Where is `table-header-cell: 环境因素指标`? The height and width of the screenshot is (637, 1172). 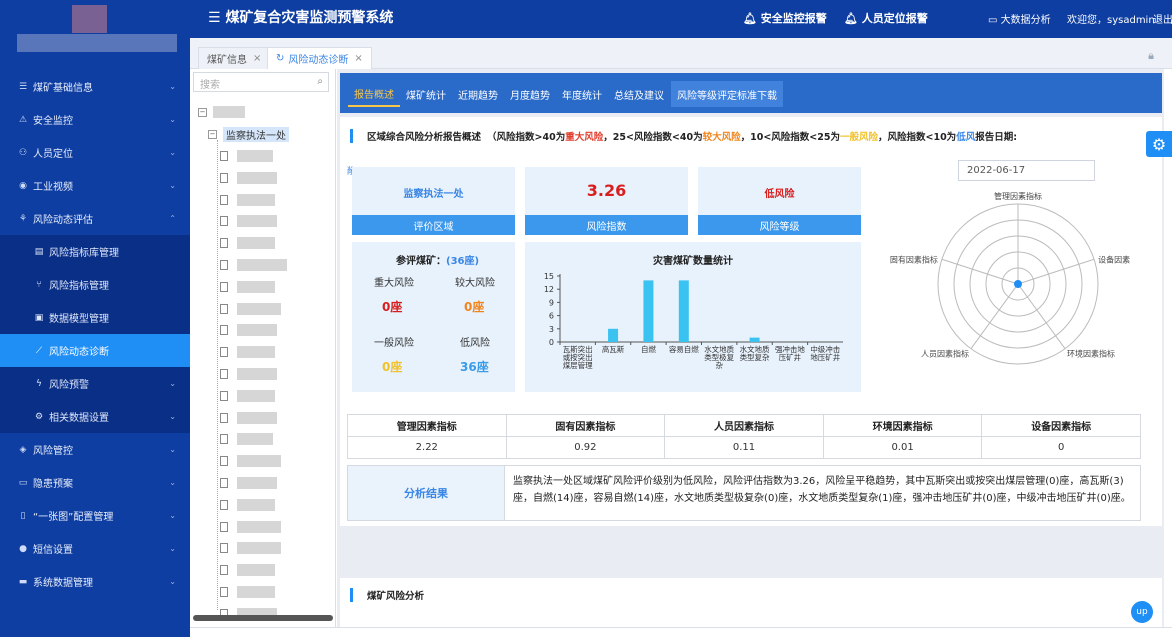
table-header-cell: 环境因素指标 is located at coordinates (902, 425).